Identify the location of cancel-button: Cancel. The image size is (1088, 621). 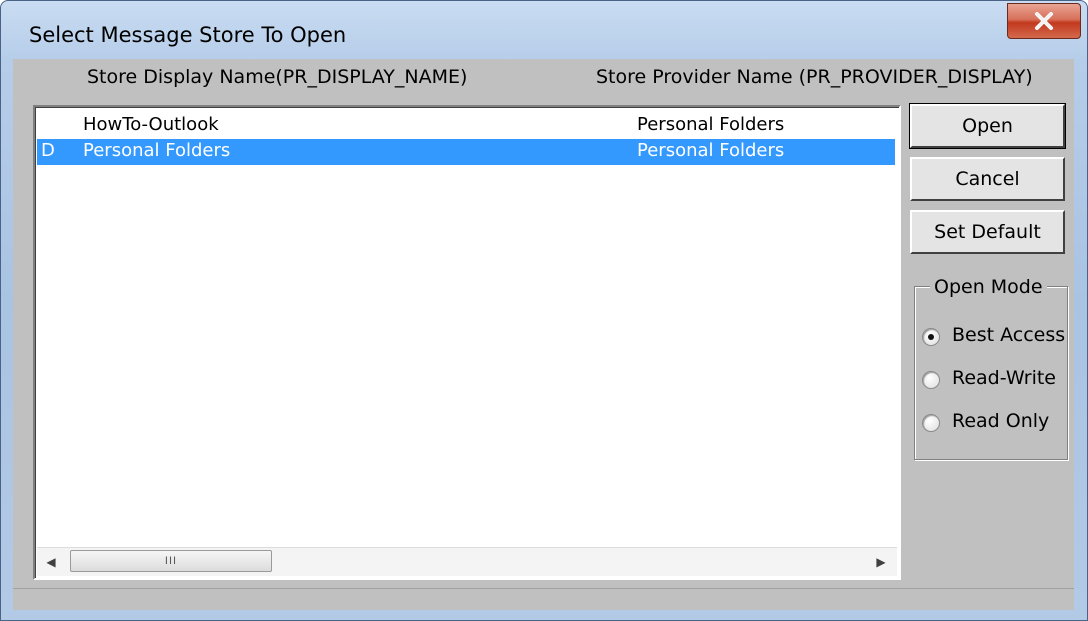
(987, 179).